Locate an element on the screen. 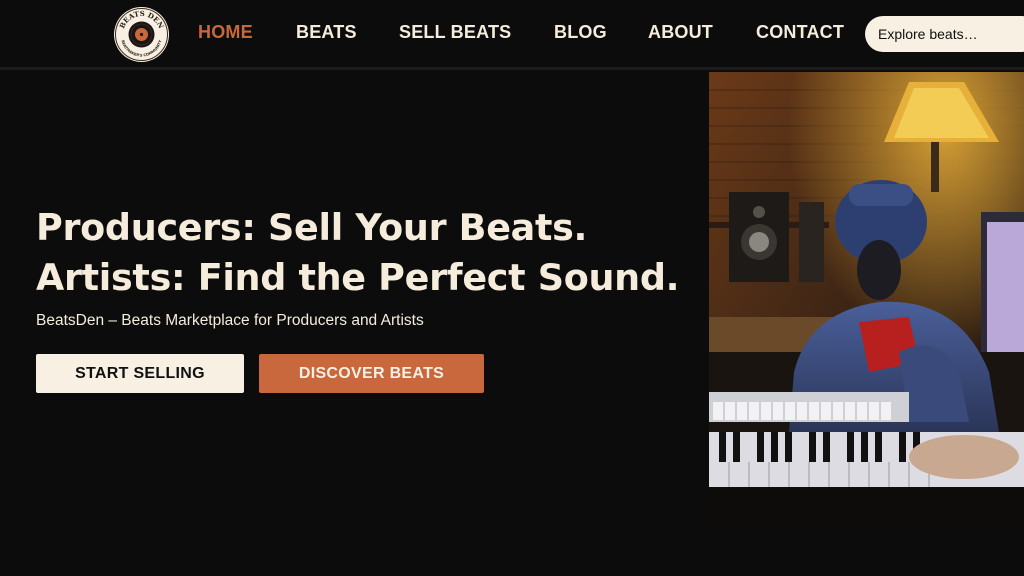 This screenshot has width=1024, height=576. nav-item-contact: CONTACT is located at coordinates (800, 32).